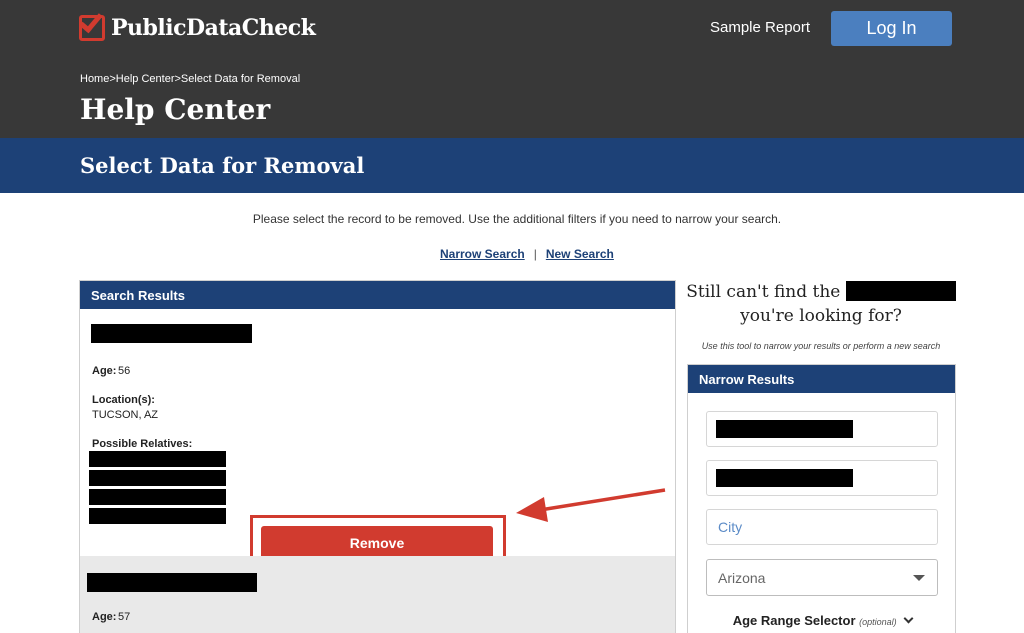 The width and height of the screenshot is (1024, 633). Describe the element at coordinates (760, 27) in the screenshot. I see `sample-report-link: Sample Report` at that location.